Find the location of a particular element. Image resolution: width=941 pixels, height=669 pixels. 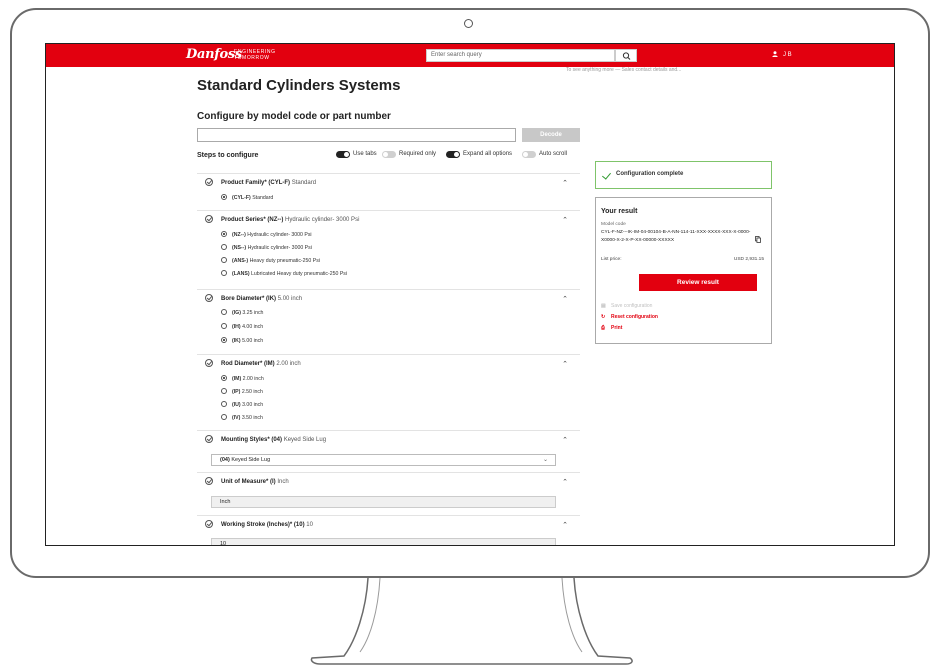

use-tabs-toggle is located at coordinates (343, 154).